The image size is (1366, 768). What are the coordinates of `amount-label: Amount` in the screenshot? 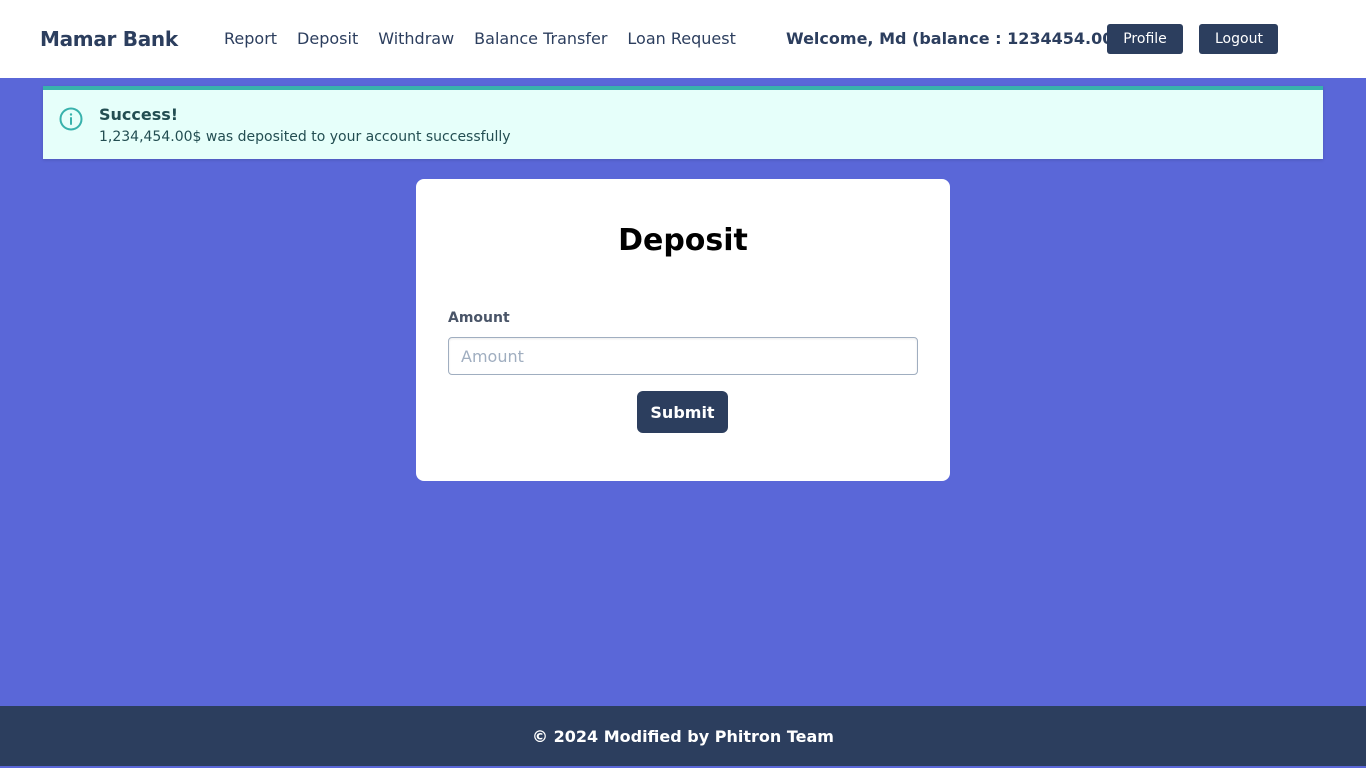 It's located at (479, 318).